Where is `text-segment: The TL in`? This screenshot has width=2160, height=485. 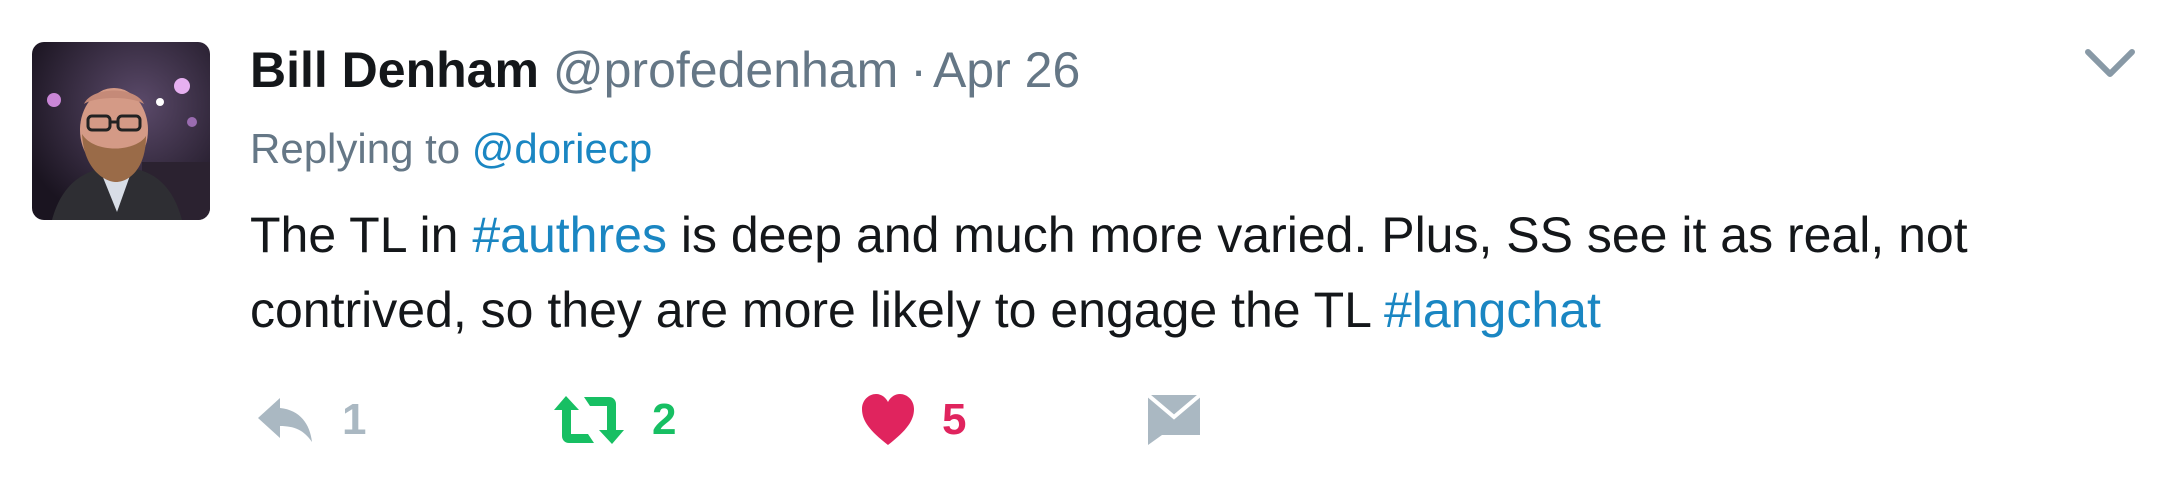 text-segment: The TL in is located at coordinates (354, 235).